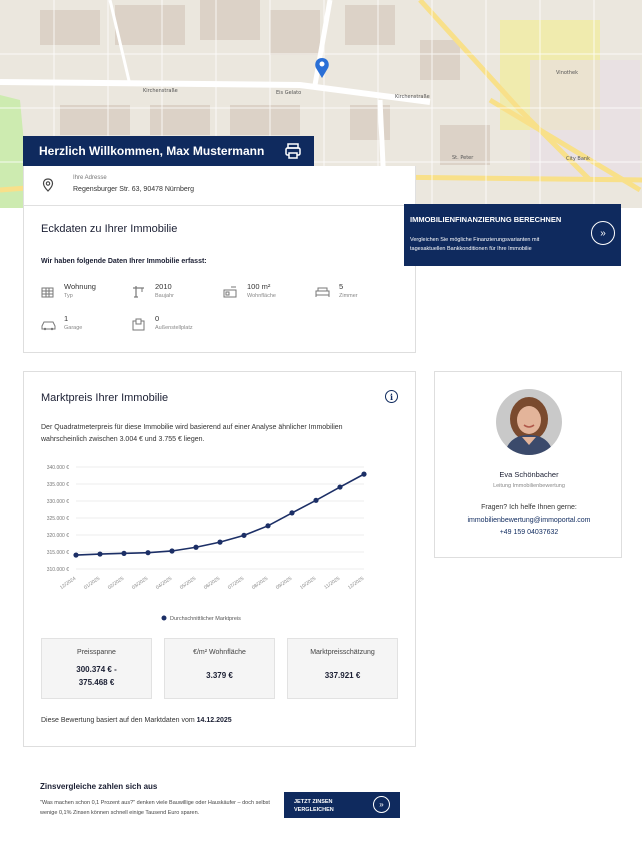  Describe the element at coordinates (134, 189) in the screenshot. I see `address-value: Regensburger Str. 63, 90478 Nürnberg` at that location.